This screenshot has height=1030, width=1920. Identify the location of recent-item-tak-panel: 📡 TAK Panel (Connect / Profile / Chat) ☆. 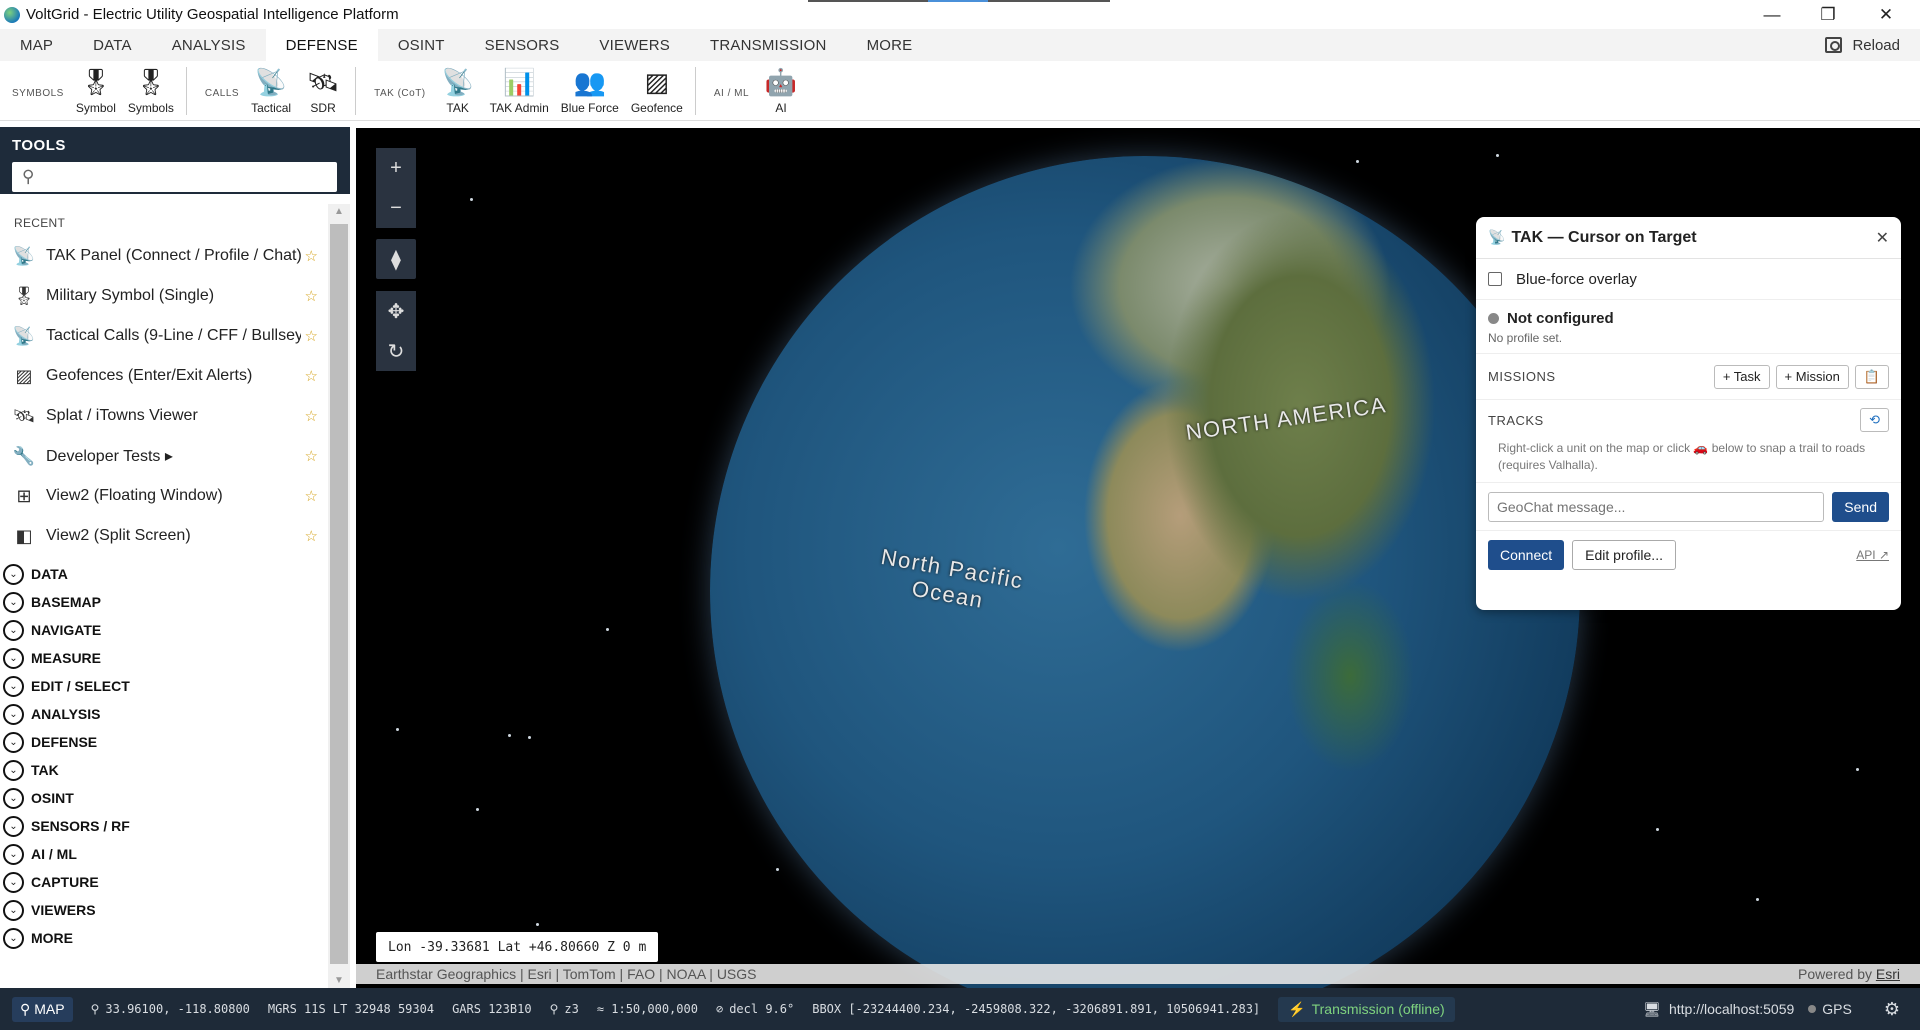
(164, 256).